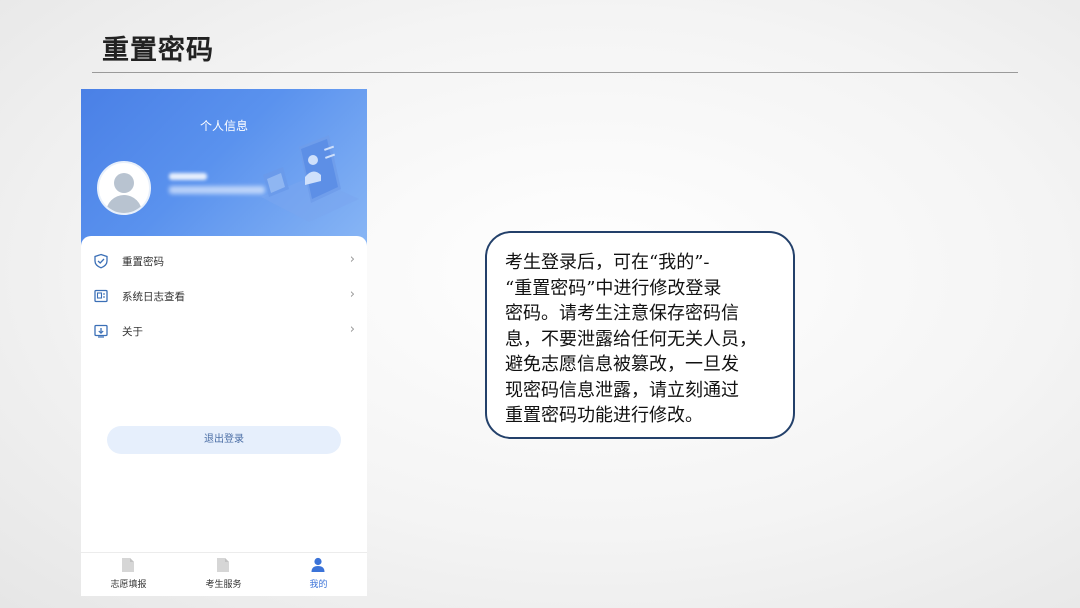 The height and width of the screenshot is (608, 1080). I want to click on menu-item-label: 关于, so click(132, 332).